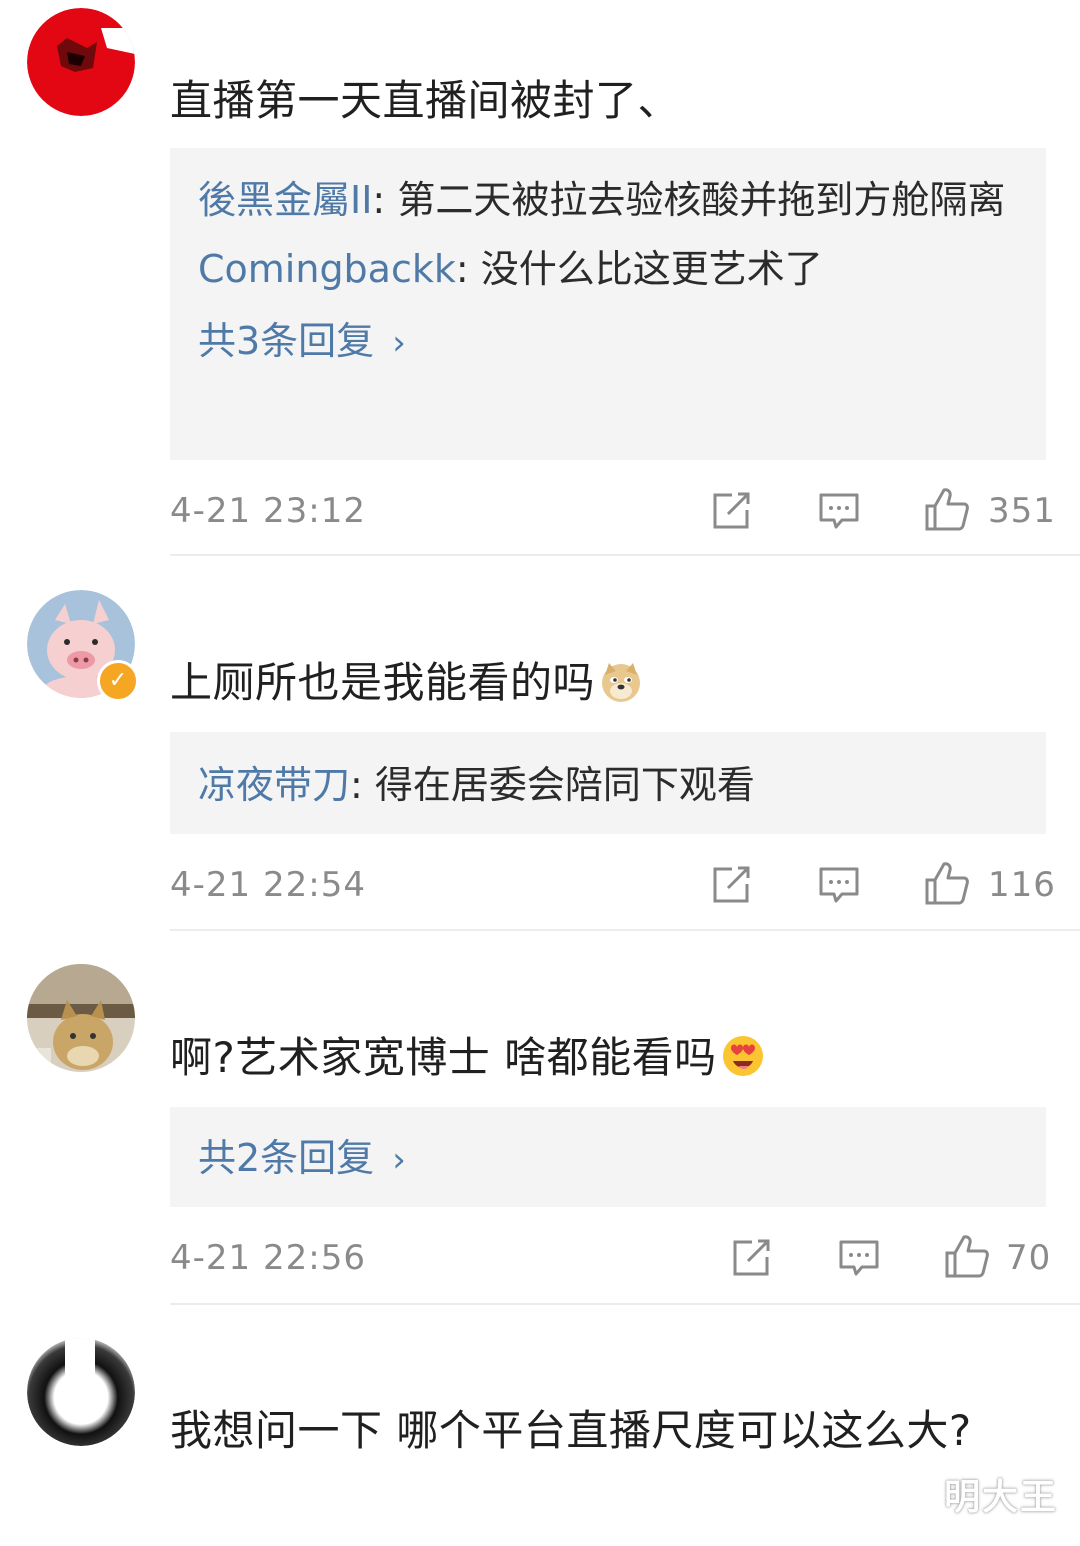 The width and height of the screenshot is (1080, 1546). What do you see at coordinates (268, 511) in the screenshot?
I see `timestamp: 4-21 23:12` at bounding box center [268, 511].